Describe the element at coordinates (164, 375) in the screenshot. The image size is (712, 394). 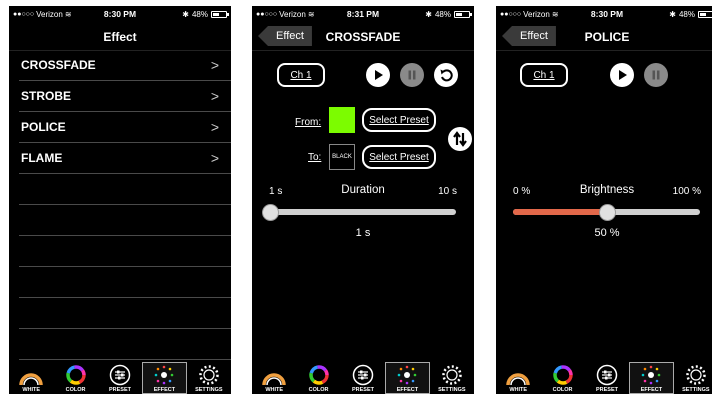
I see `effect-burst-icon` at that location.